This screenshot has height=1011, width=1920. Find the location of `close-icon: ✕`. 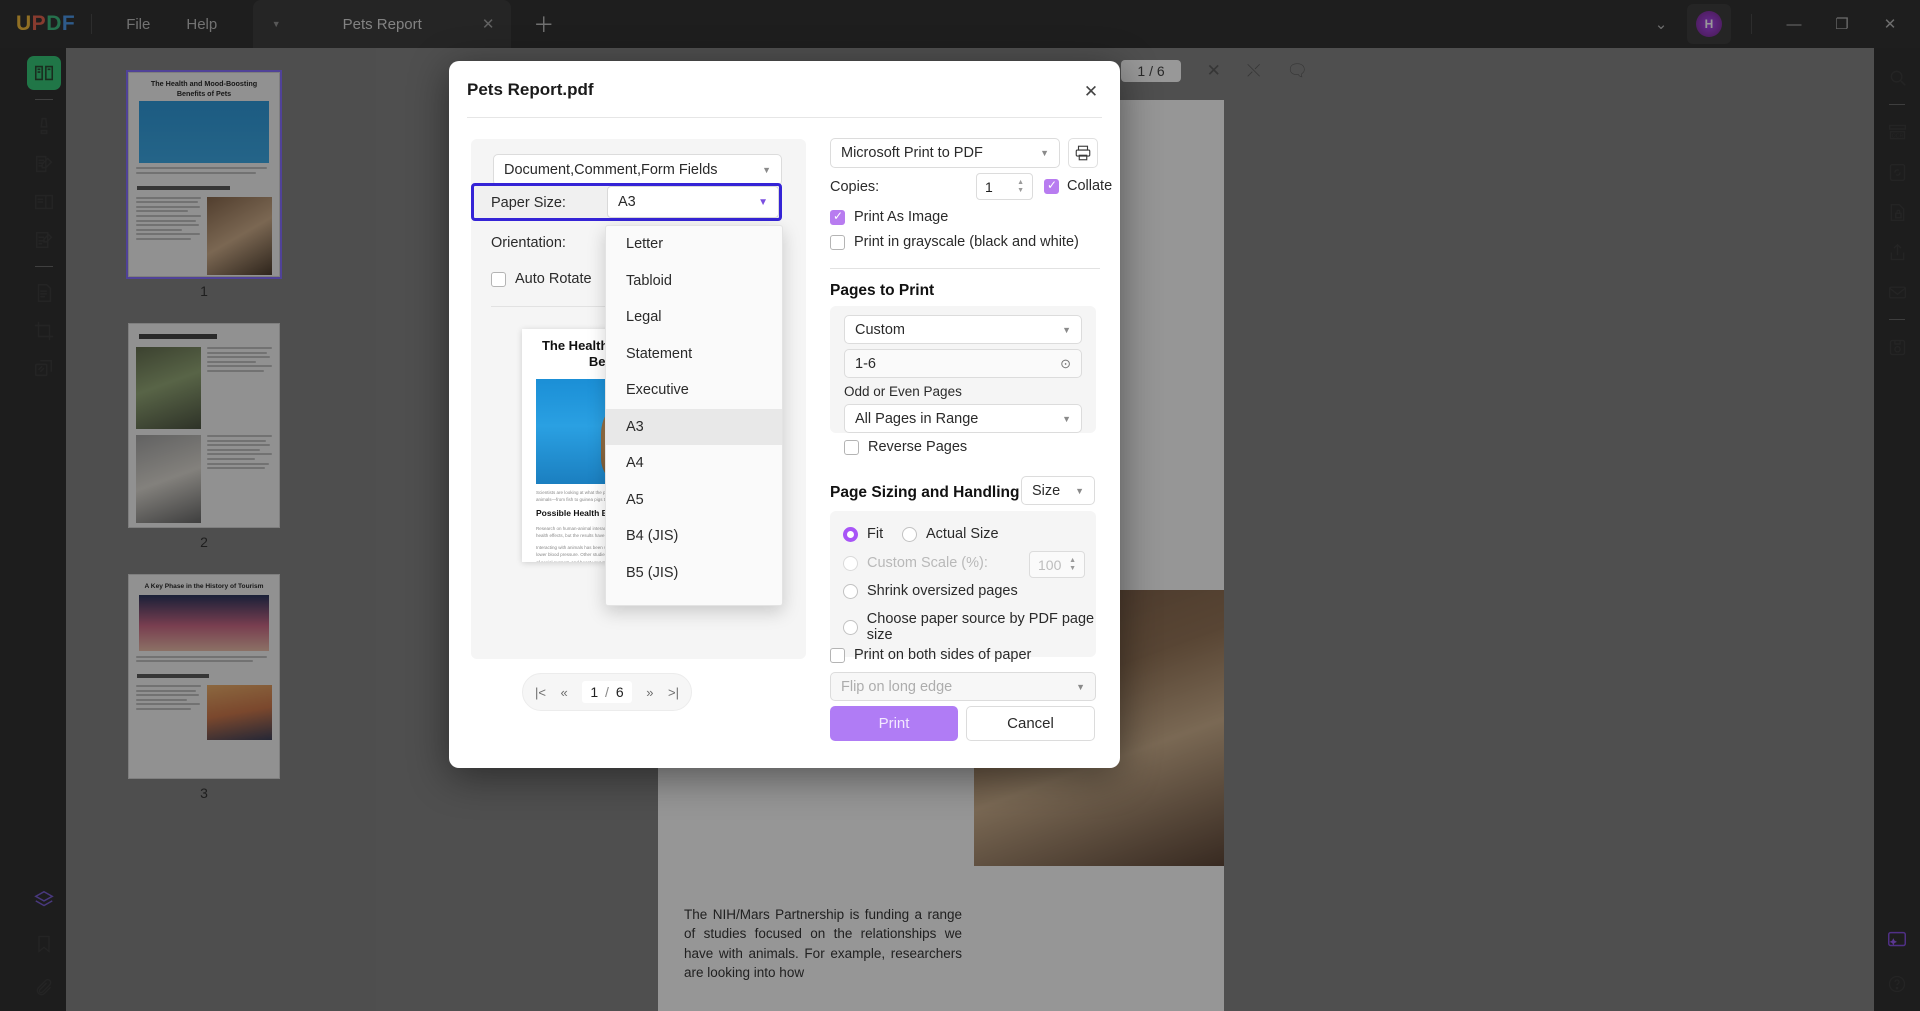

close-icon: ✕ is located at coordinates (1091, 92).